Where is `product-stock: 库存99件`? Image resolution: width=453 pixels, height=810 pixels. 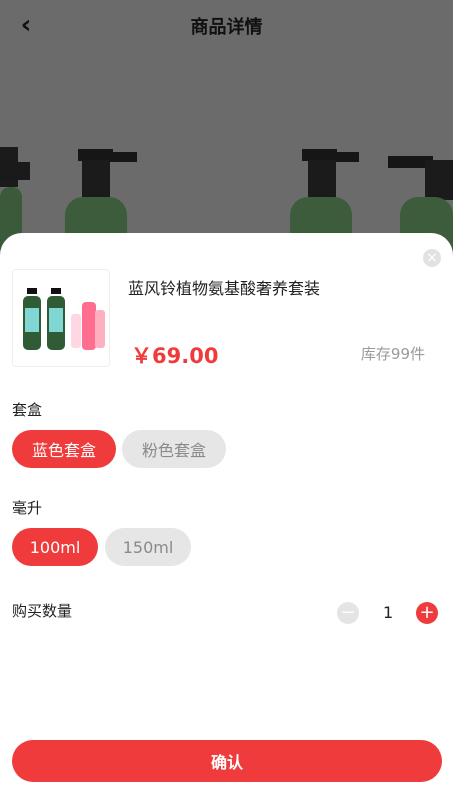 product-stock: 库存99件 is located at coordinates (392, 354).